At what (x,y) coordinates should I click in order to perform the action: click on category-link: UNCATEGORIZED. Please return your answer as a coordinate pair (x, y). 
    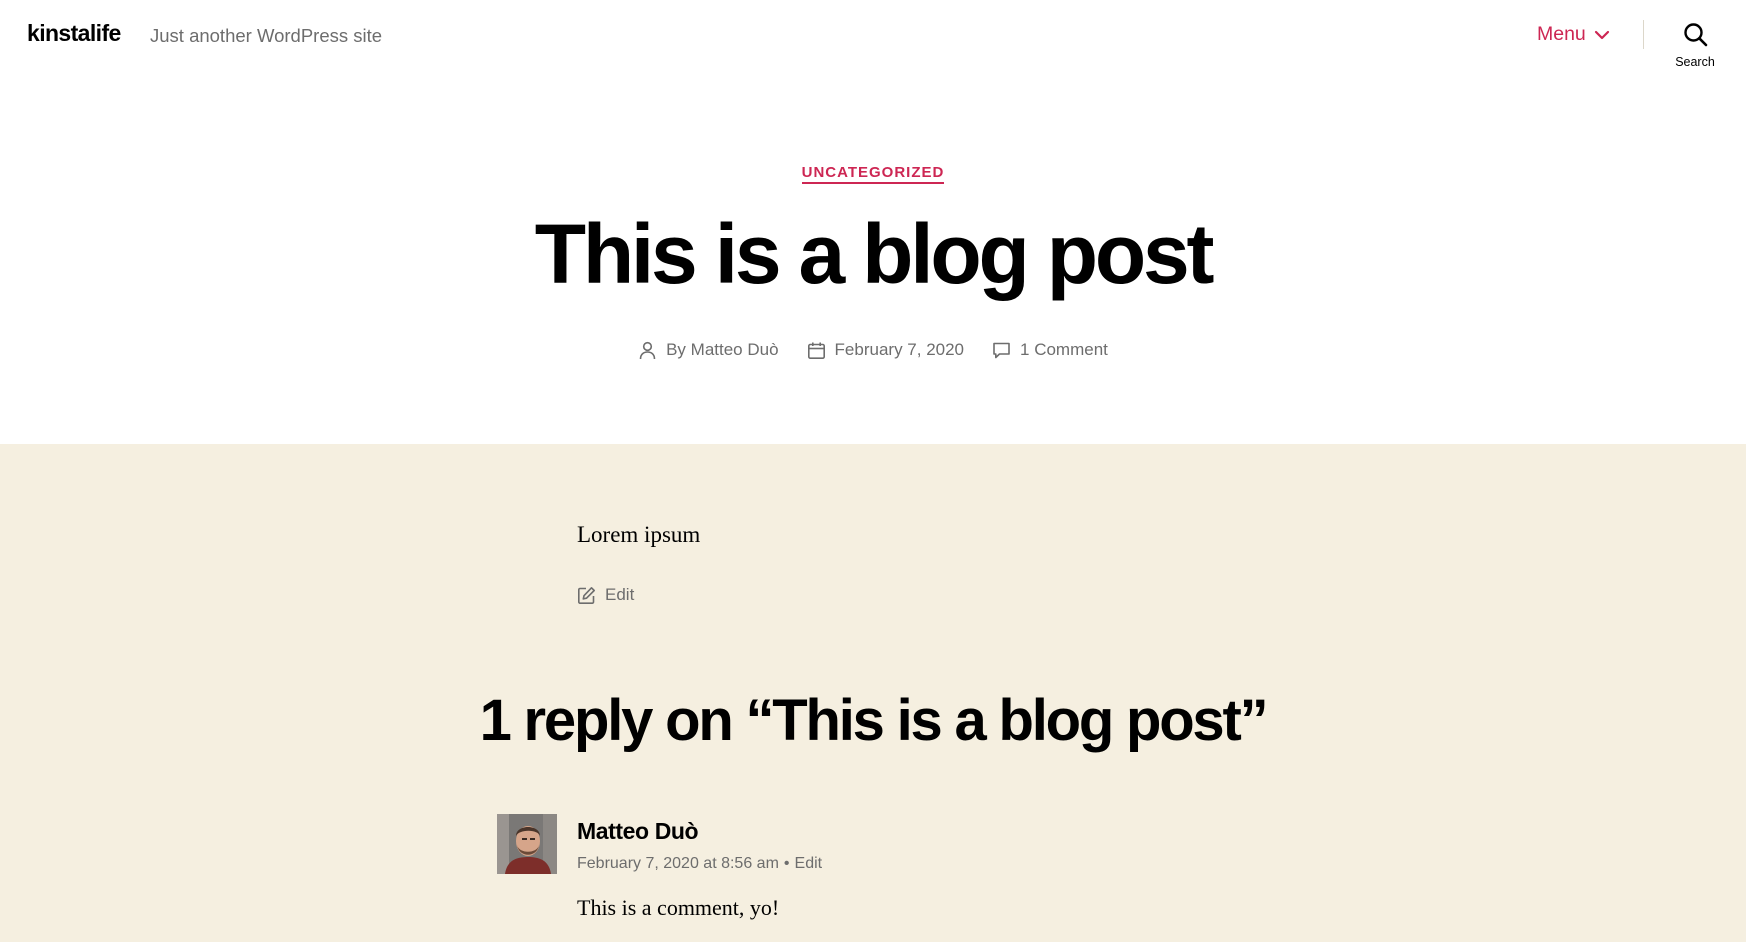
    Looking at the image, I should click on (873, 174).